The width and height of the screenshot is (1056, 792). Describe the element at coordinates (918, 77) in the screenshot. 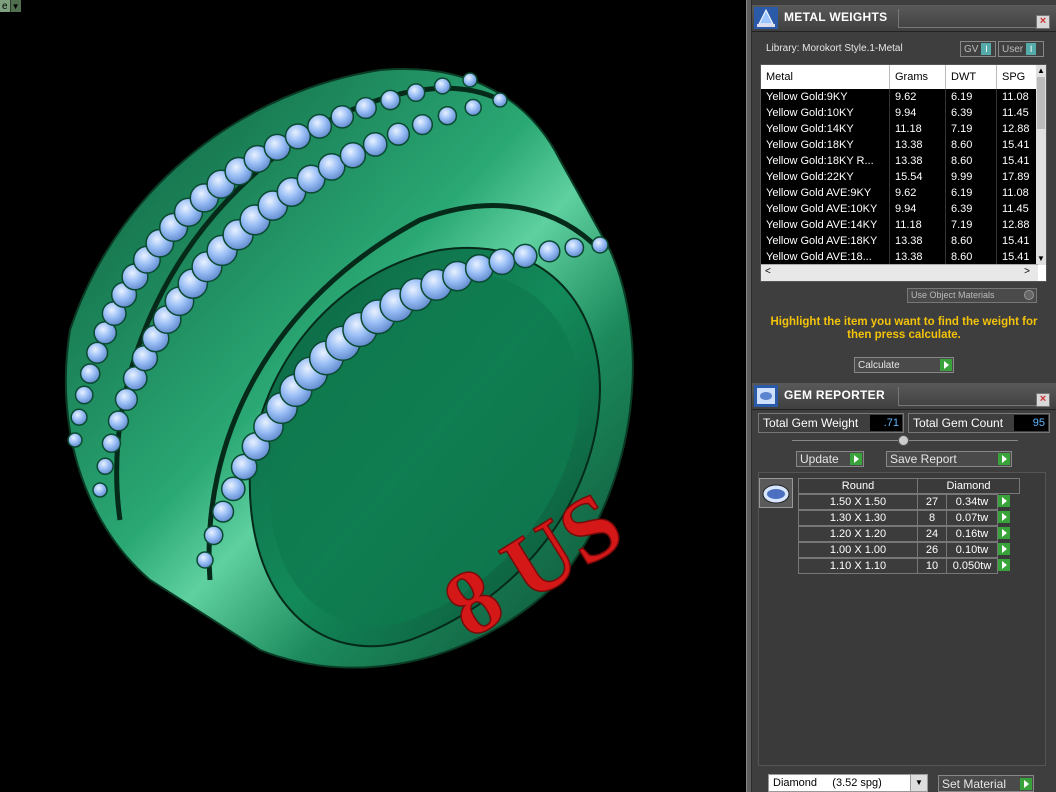

I see `column-header-grams: Grams` at that location.